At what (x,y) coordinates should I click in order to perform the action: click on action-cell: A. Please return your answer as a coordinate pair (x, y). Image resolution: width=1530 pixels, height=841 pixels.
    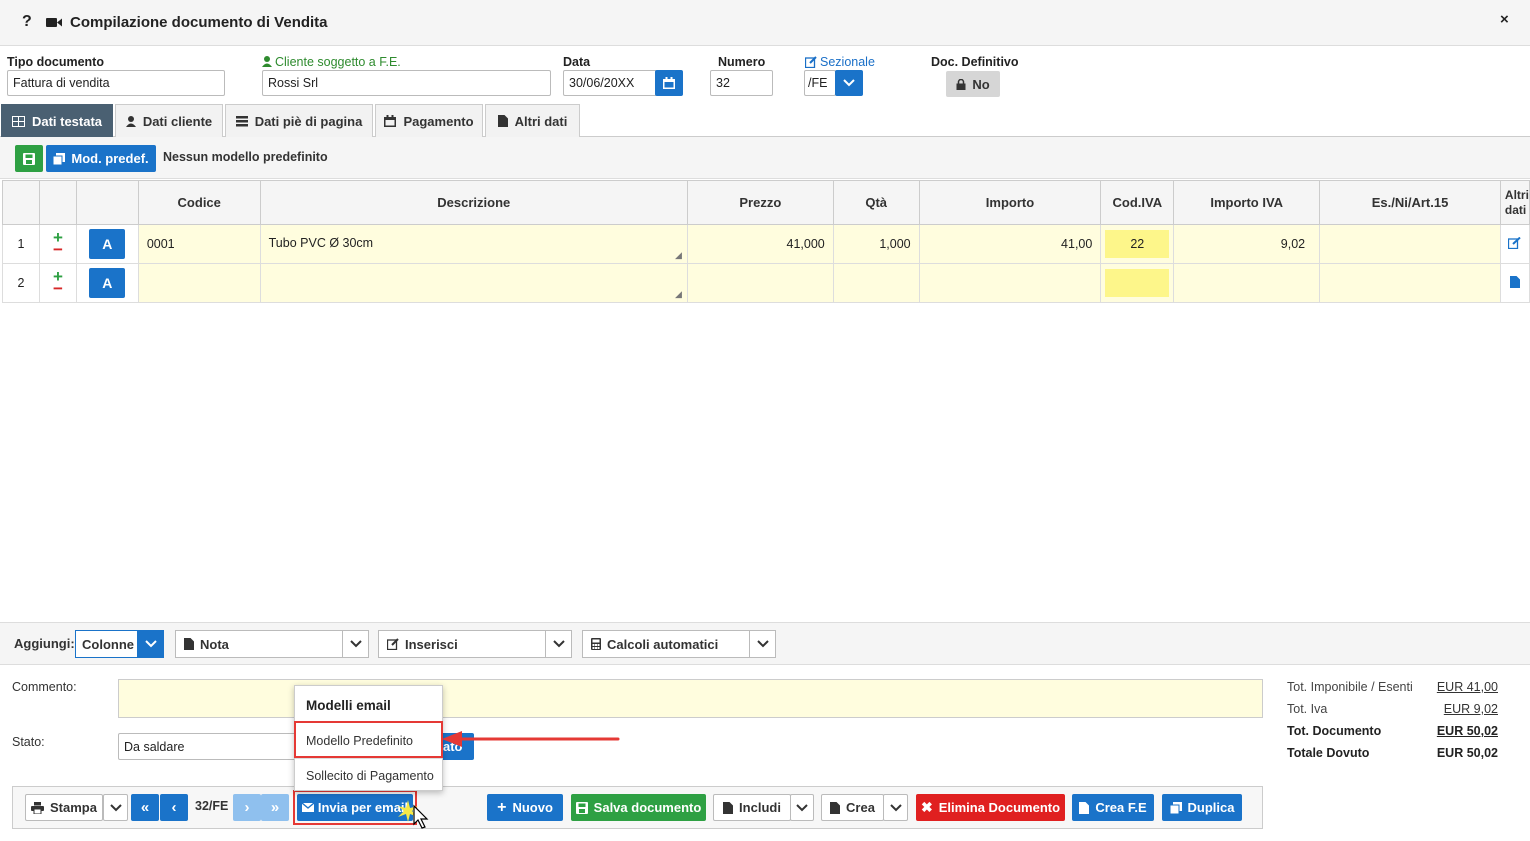
    Looking at the image, I should click on (107, 283).